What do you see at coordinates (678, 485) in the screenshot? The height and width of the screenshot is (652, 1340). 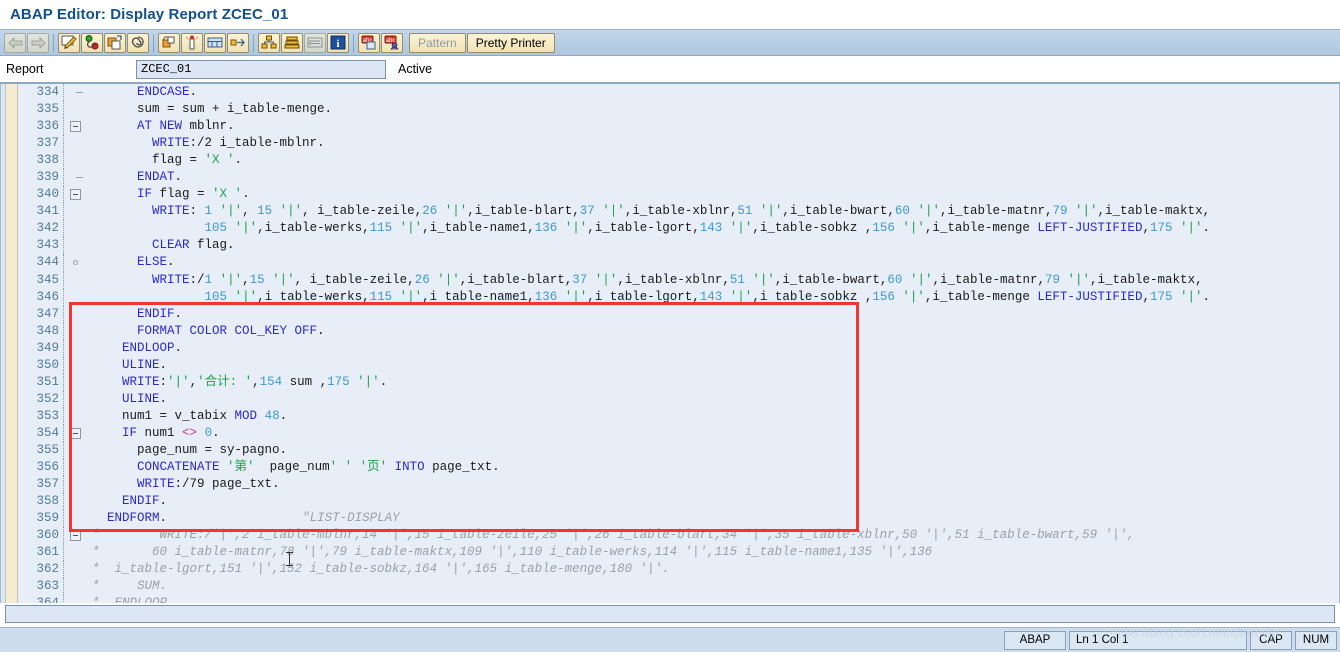 I see `code-line: 357 WRITE:/79 page_txt.` at bounding box center [678, 485].